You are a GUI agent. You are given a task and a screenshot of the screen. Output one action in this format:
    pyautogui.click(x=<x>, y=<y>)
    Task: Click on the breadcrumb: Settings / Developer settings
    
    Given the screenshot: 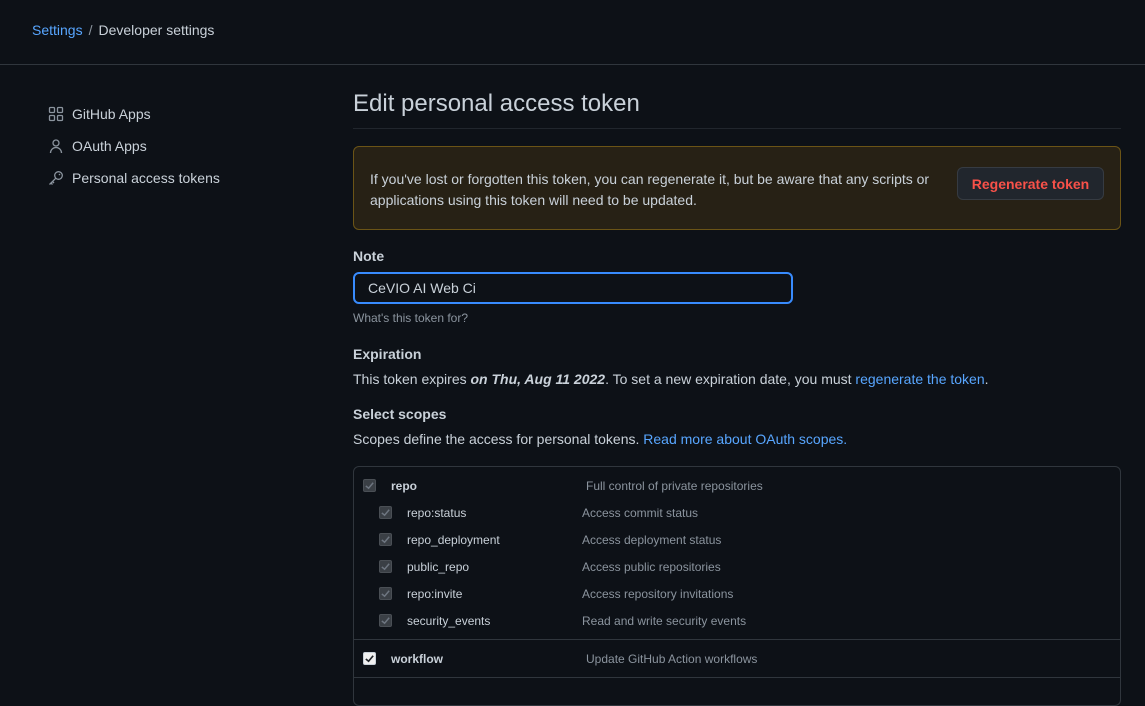 What is the action you would take?
    pyautogui.click(x=123, y=30)
    